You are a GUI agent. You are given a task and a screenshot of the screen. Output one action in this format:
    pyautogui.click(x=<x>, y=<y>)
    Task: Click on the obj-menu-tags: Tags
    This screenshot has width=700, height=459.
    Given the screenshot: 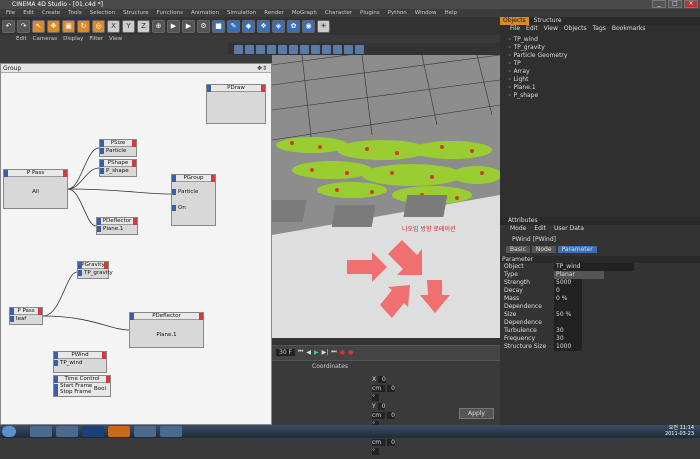 What is the action you would take?
    pyautogui.click(x=599, y=29)
    